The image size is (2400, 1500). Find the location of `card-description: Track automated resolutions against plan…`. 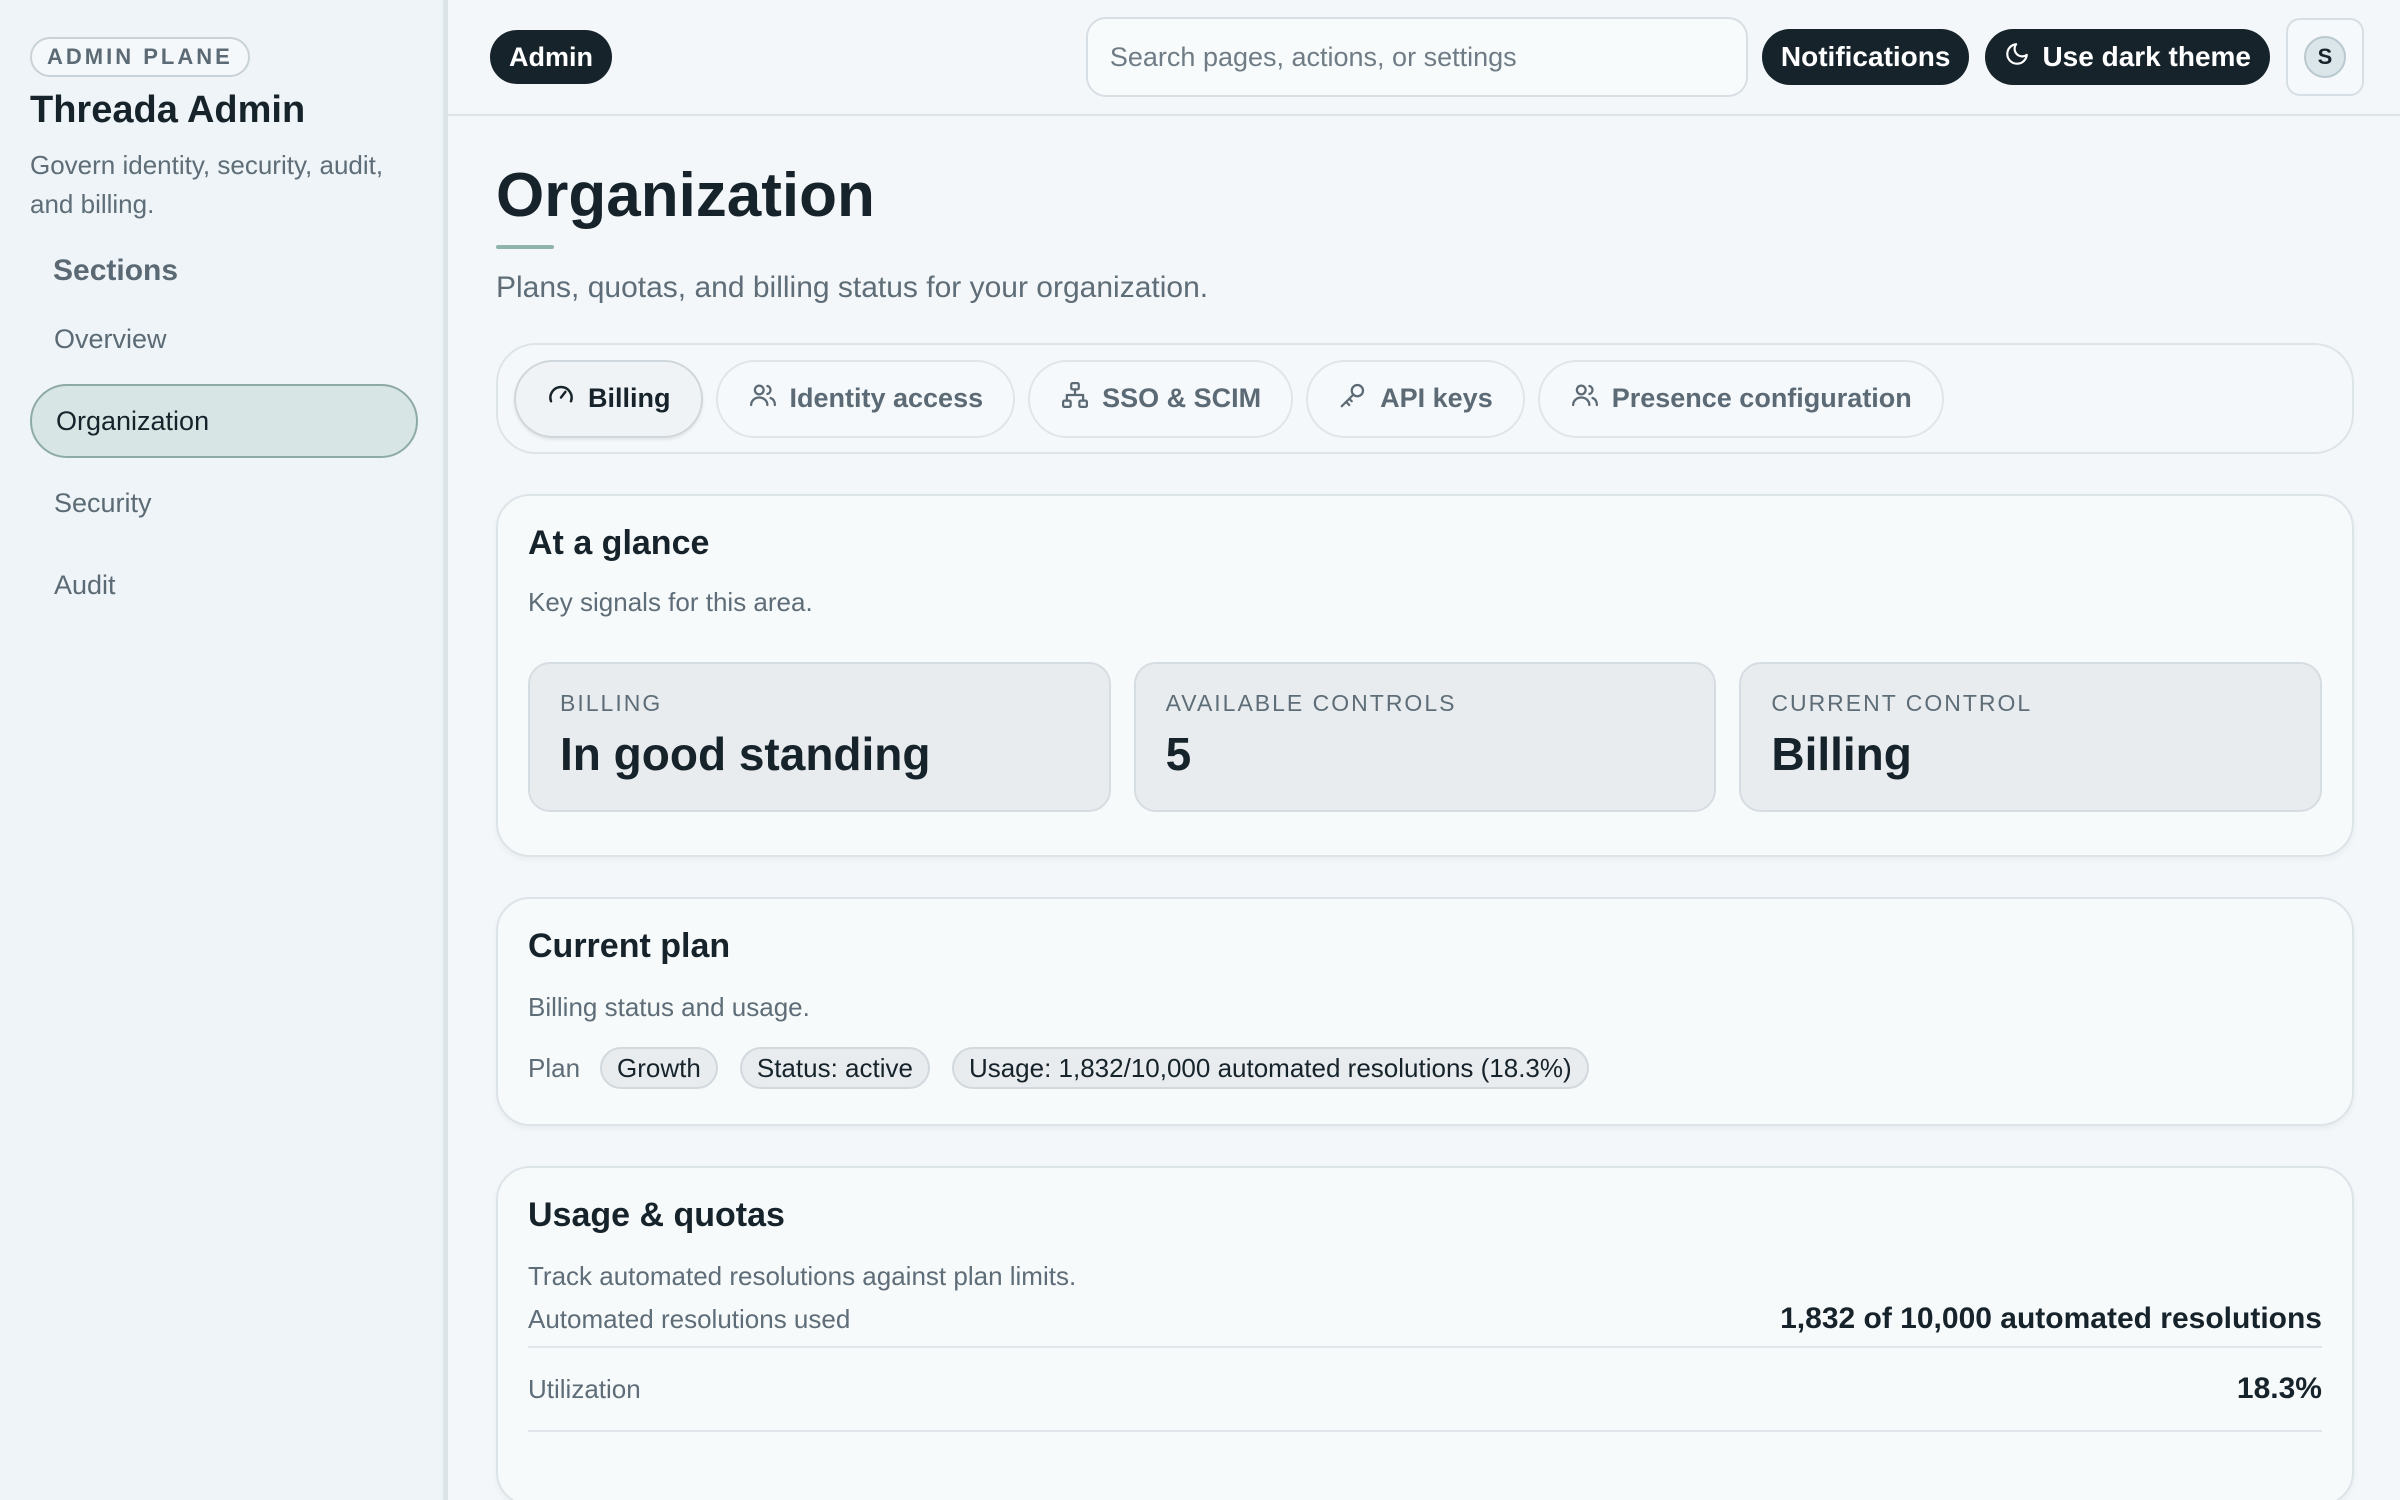

card-description: Track automated resolutions against plan… is located at coordinates (802, 1276).